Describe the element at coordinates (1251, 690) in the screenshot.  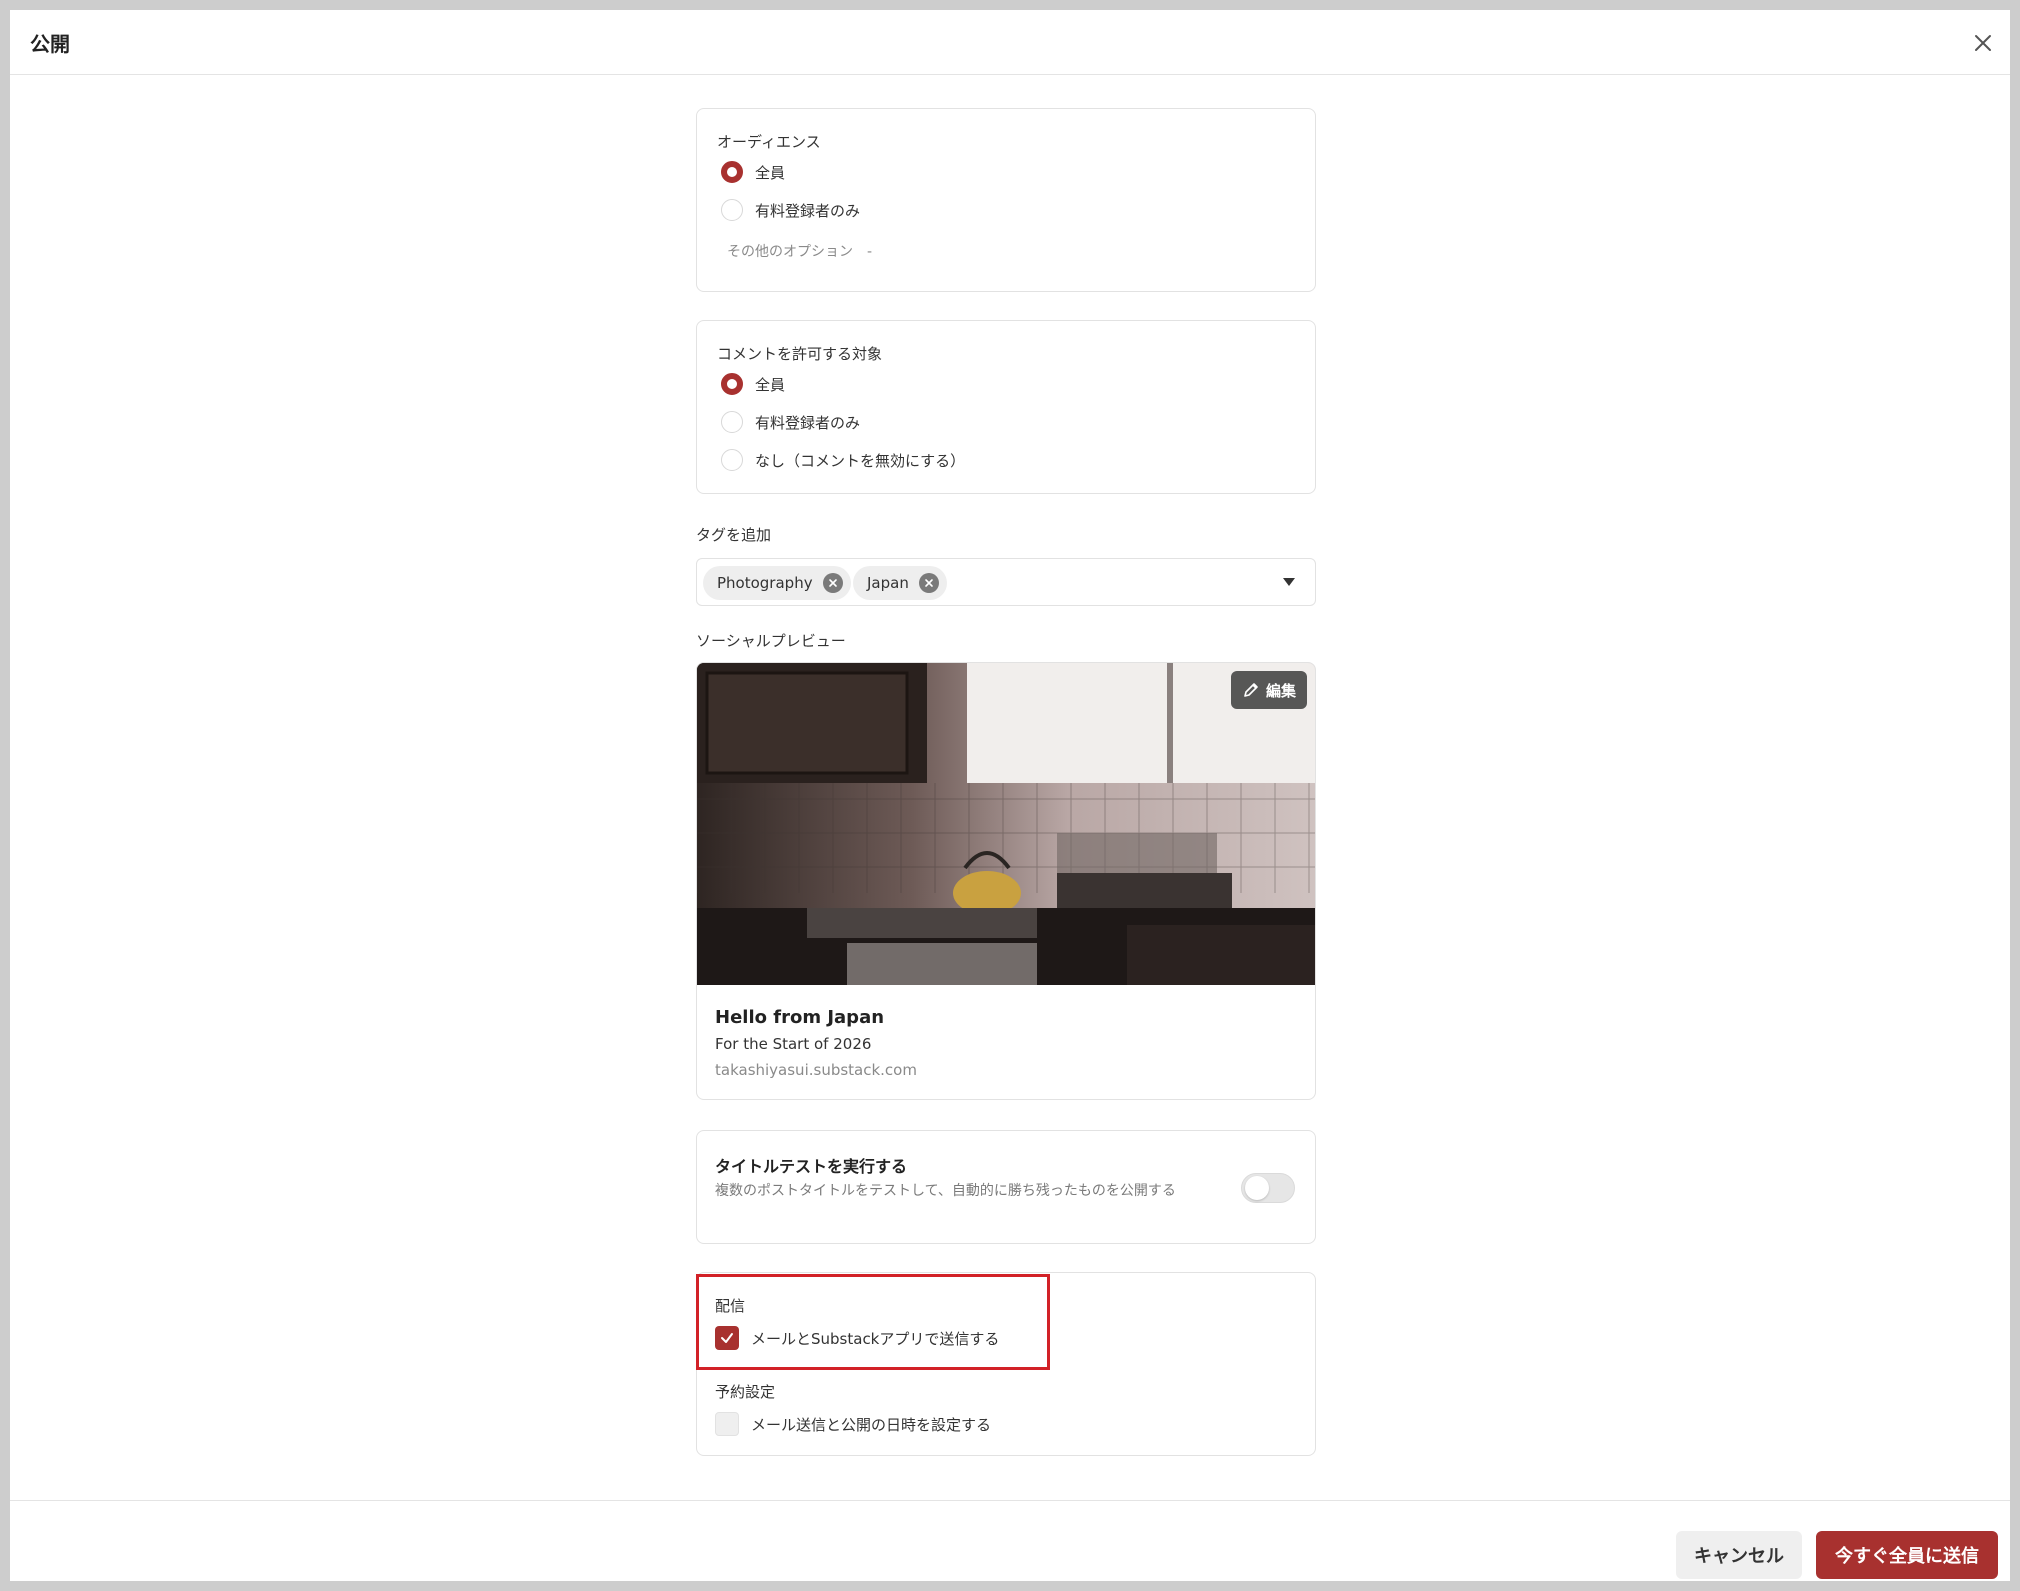
I see `pencil-icon` at that location.